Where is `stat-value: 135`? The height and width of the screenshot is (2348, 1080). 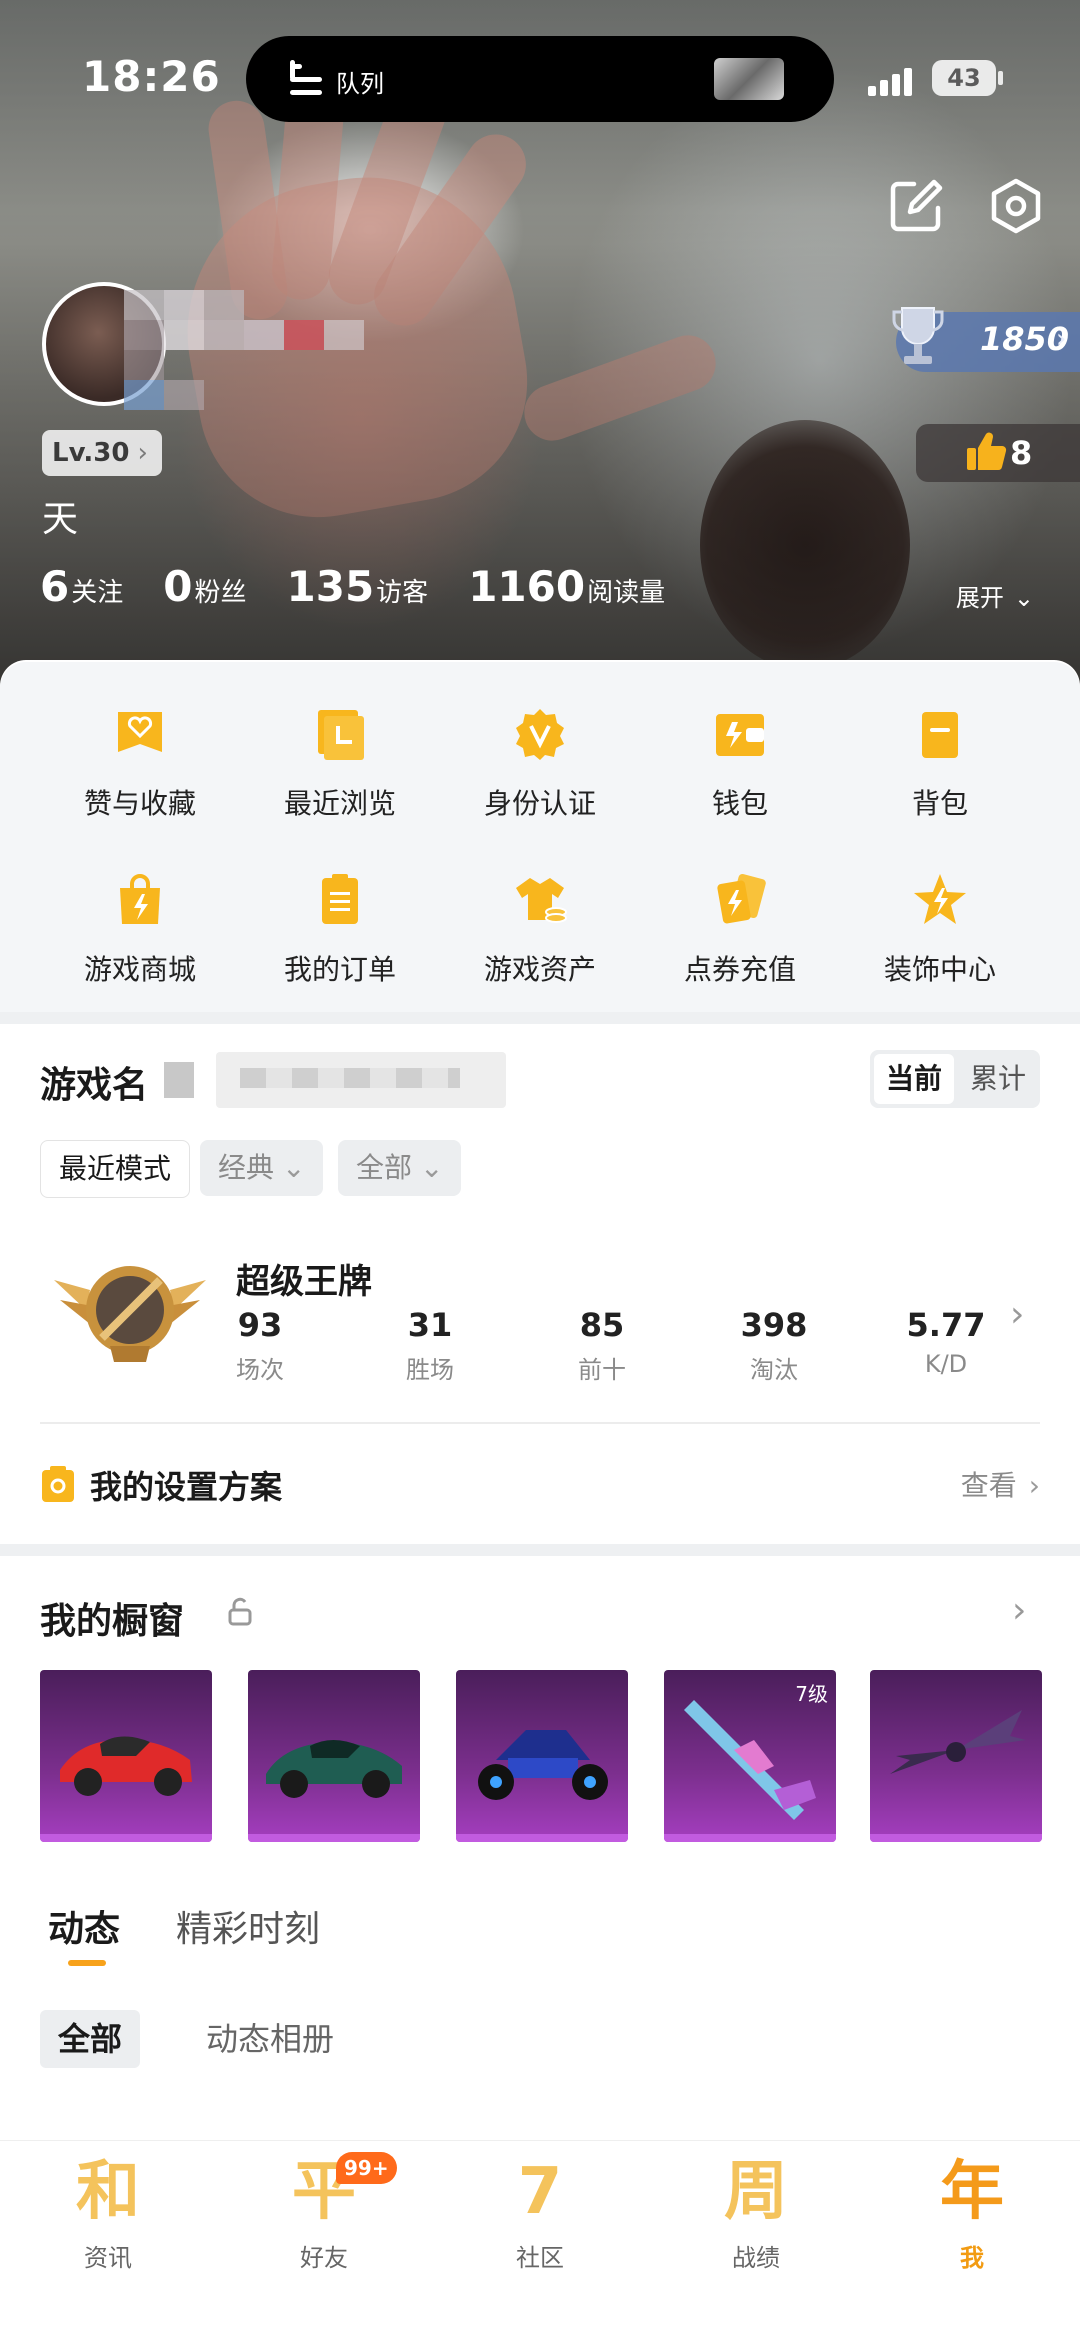
stat-value: 135 is located at coordinates (330, 586).